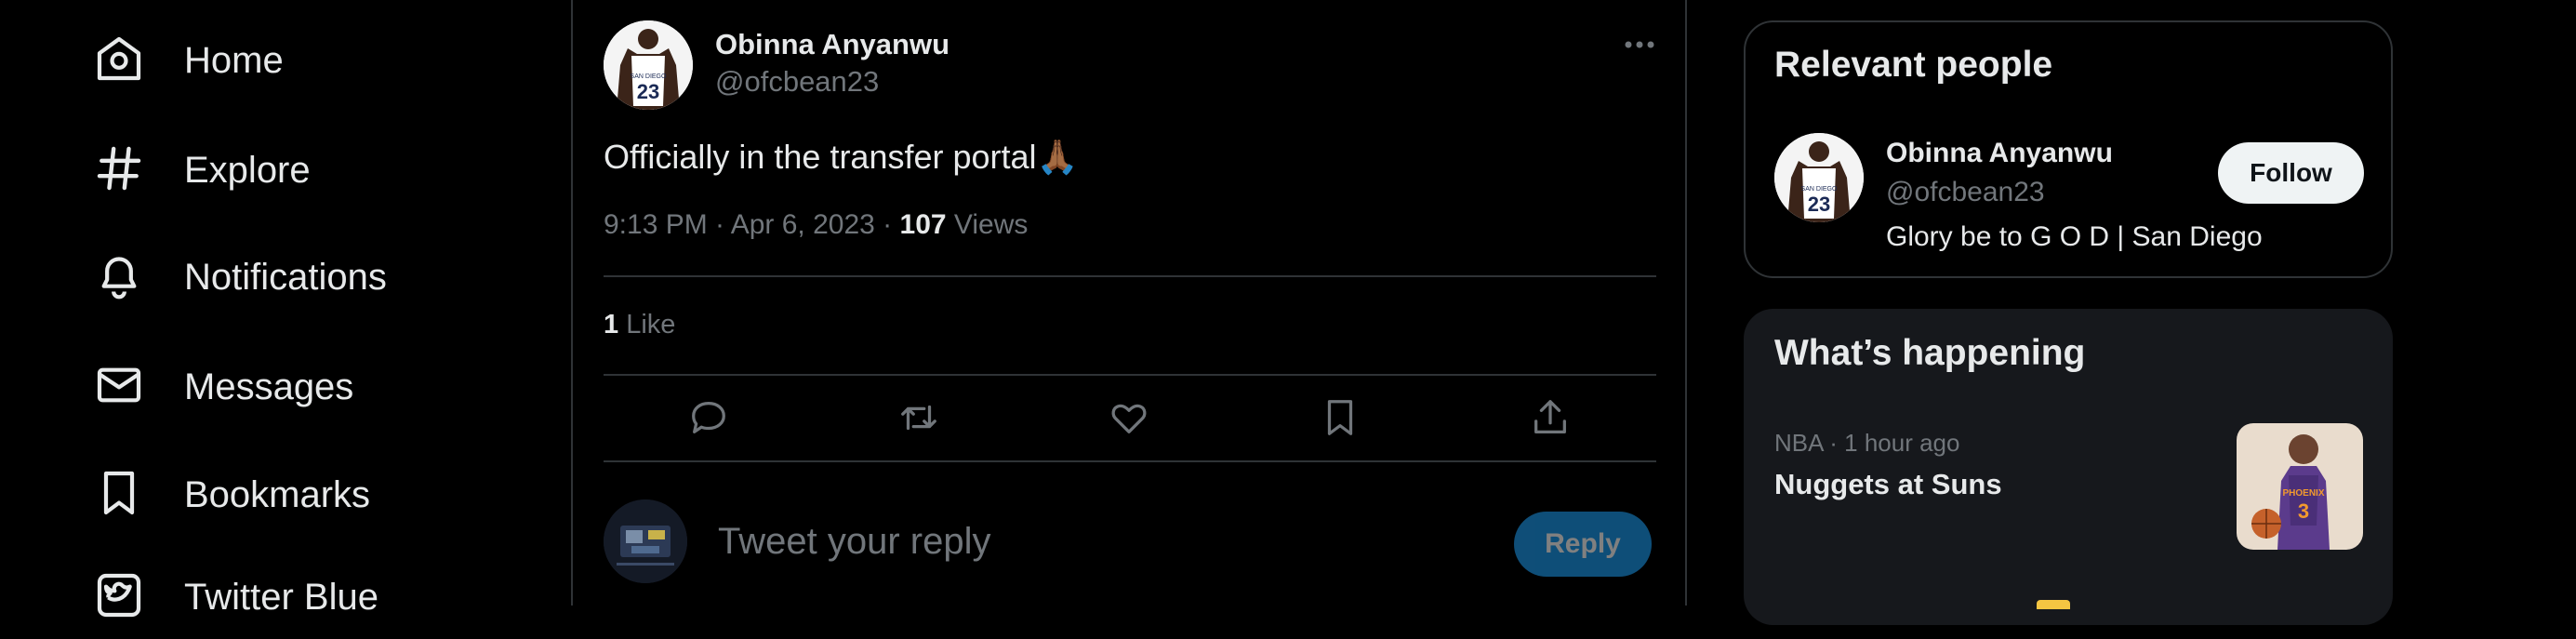 Image resolution: width=2576 pixels, height=639 pixels. I want to click on relevant-person-bio: Glory be to G O D | San Diego, so click(2074, 236).